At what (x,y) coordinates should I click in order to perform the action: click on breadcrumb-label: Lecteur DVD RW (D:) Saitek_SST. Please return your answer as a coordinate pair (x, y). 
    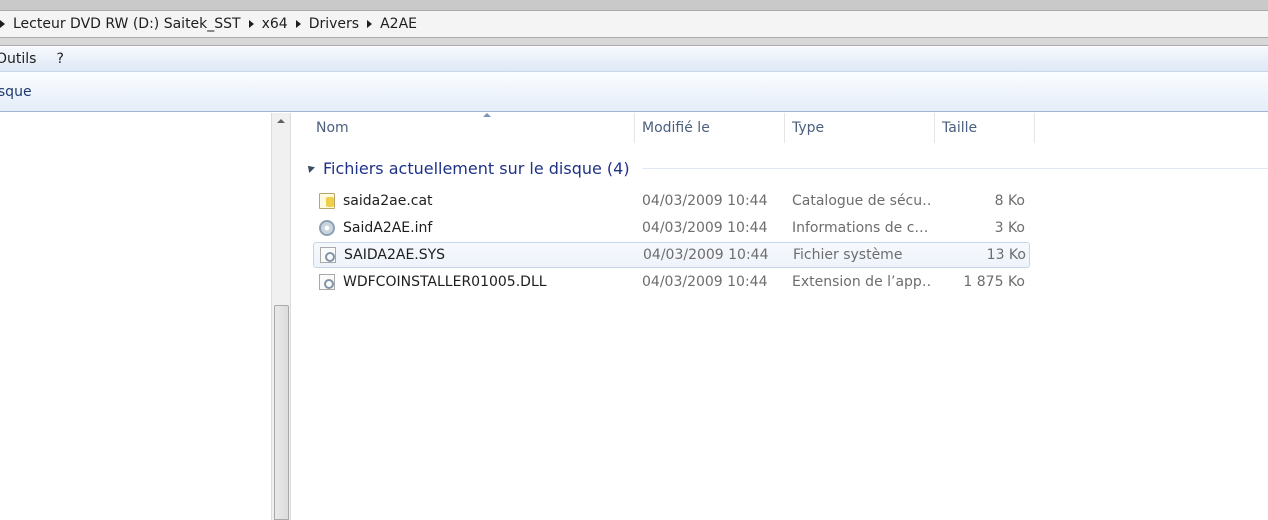
    Looking at the image, I should click on (127, 24).